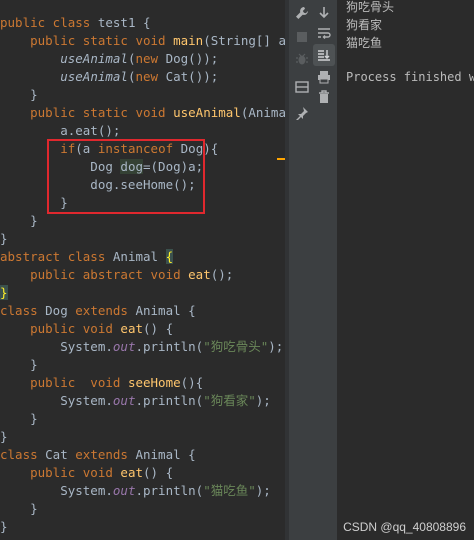 This screenshot has width=474, height=540. Describe the element at coordinates (302, 13) in the screenshot. I see `wrench-icon` at that location.